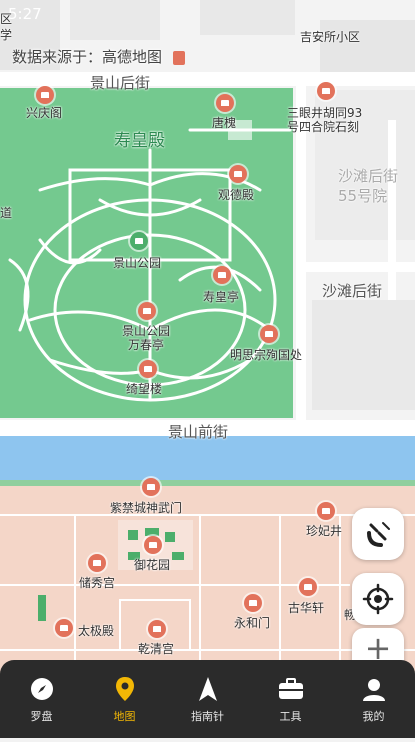 This screenshot has width=415, height=742. Describe the element at coordinates (124, 716) in the screenshot. I see `tab-label: 地图` at that location.